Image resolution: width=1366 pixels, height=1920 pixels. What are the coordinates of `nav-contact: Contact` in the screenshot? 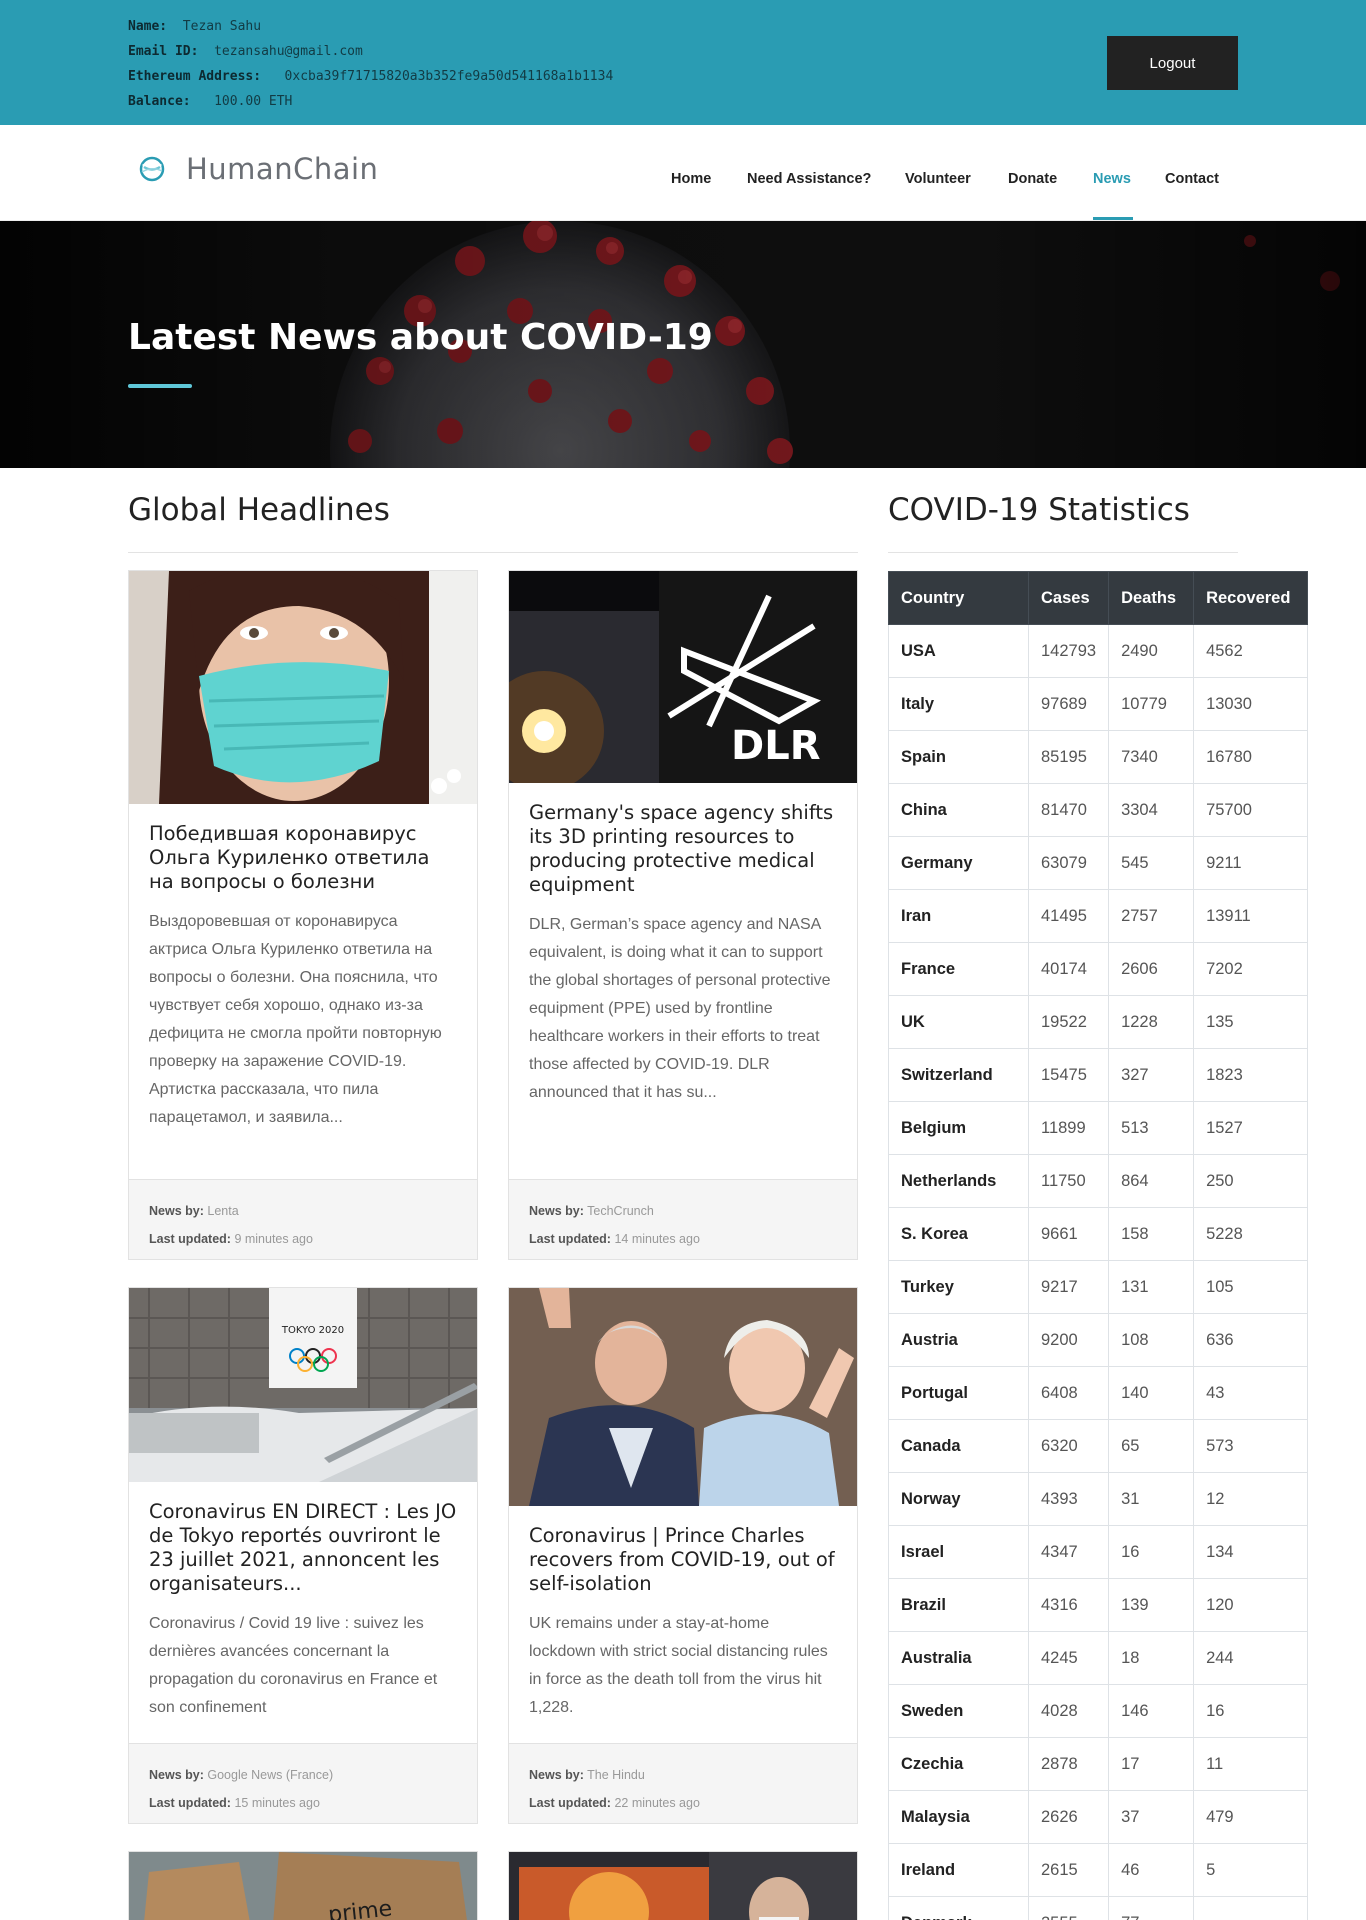 It's located at (1192, 179).